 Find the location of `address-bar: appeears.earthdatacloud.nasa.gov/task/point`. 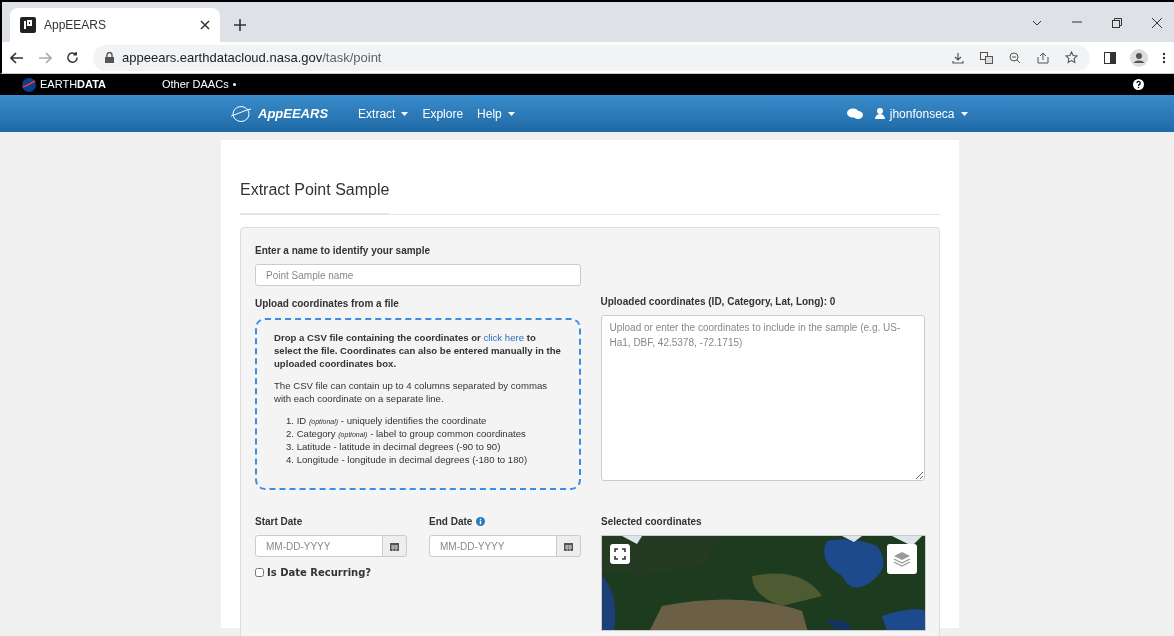

address-bar: appeears.earthdatacloud.nasa.gov/task/point is located at coordinates (591, 57).